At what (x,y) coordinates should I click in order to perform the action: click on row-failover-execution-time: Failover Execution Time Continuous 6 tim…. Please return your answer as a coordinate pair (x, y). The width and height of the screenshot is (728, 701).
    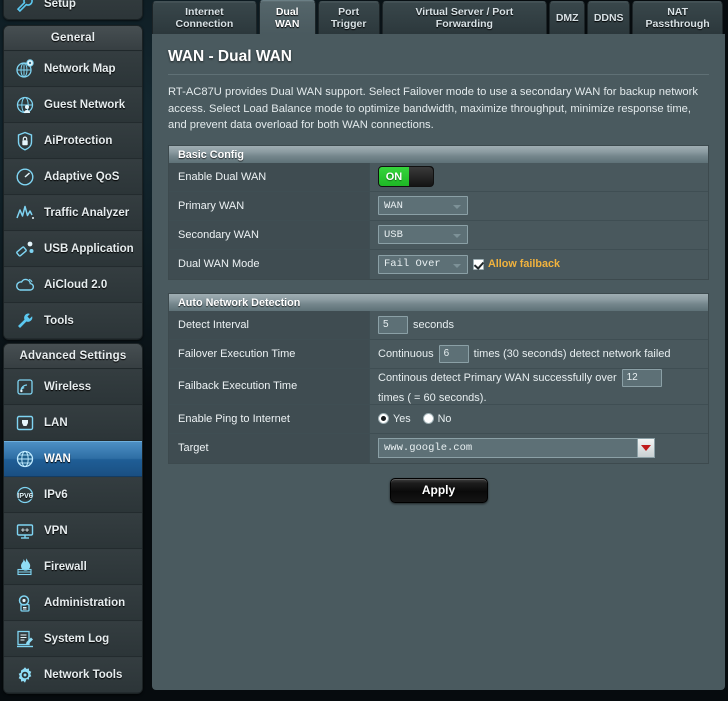
    Looking at the image, I should click on (438, 354).